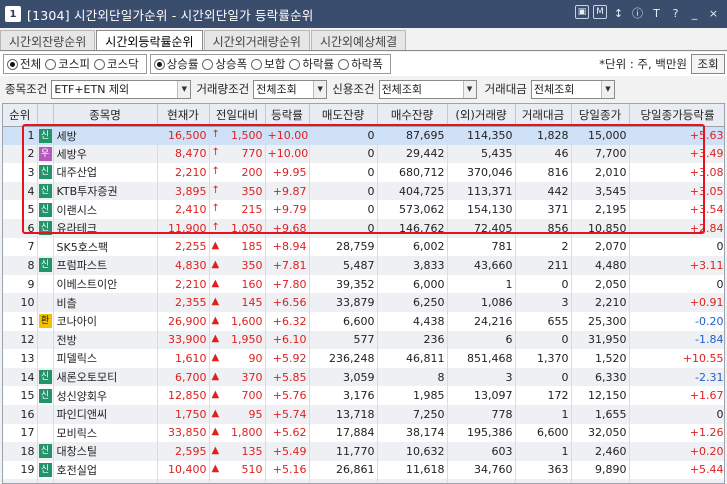 This screenshot has width=727, height=484. What do you see at coordinates (481, 340) in the screenshot?
I see `volume-cell: 6` at bounding box center [481, 340].